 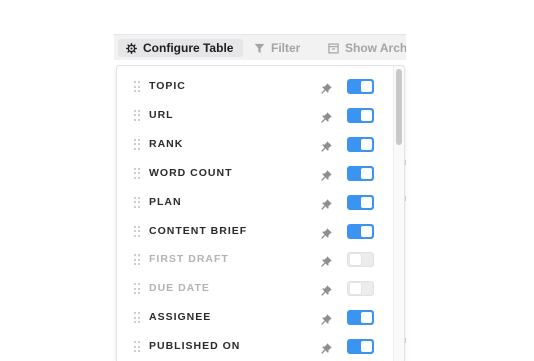 I want to click on gear-icon, so click(x=131, y=48).